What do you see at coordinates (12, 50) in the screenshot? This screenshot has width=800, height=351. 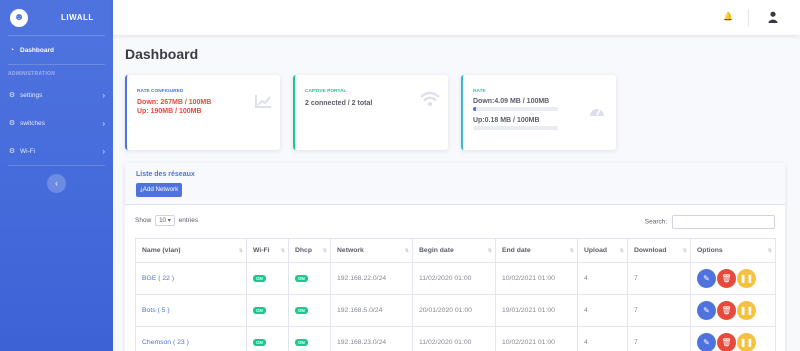 I see `tachometer-icon: ◔` at bounding box center [12, 50].